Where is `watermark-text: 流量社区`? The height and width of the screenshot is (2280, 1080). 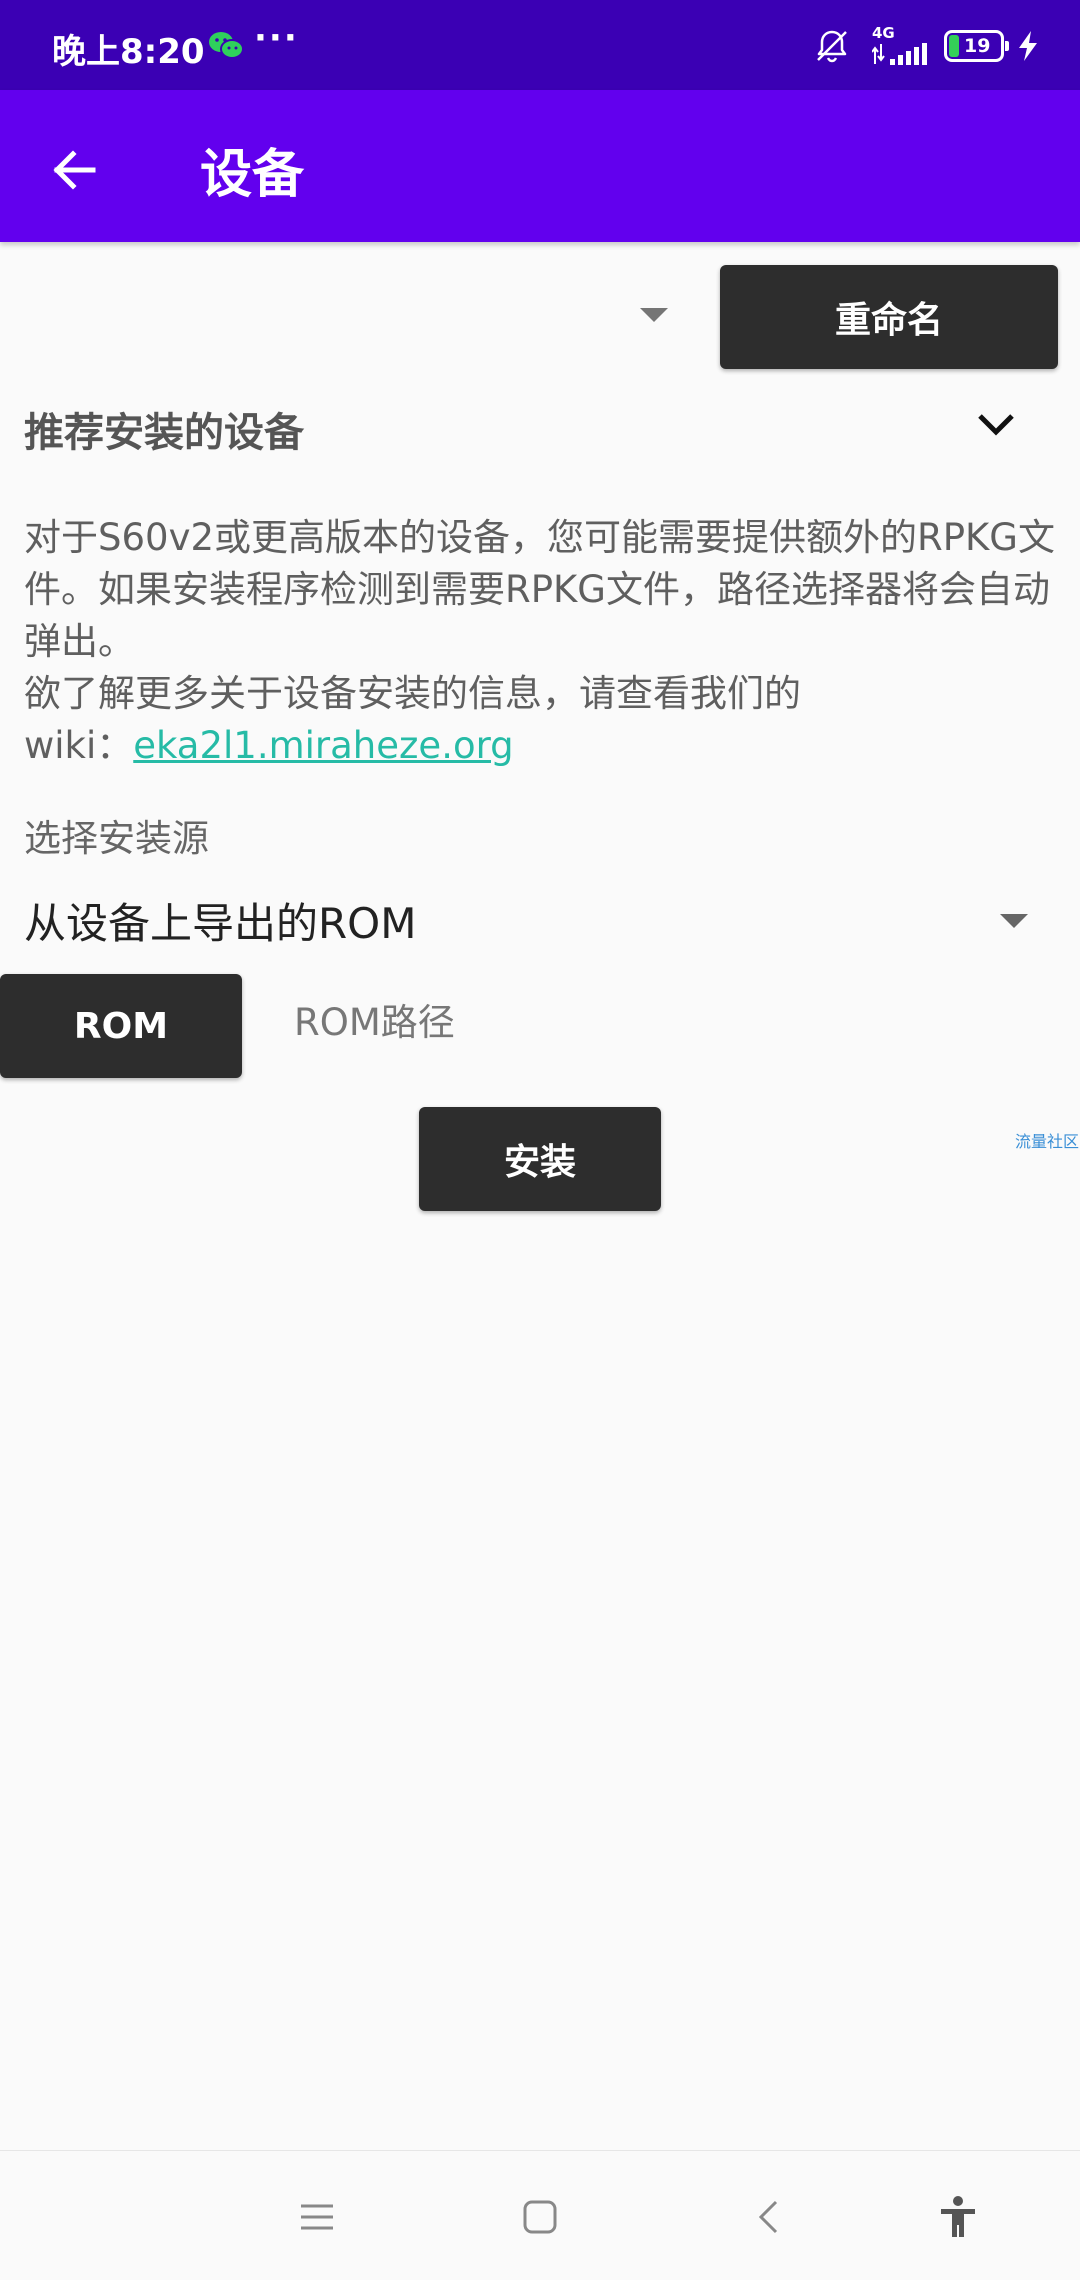
watermark-text: 流量社区 is located at coordinates (1047, 1141).